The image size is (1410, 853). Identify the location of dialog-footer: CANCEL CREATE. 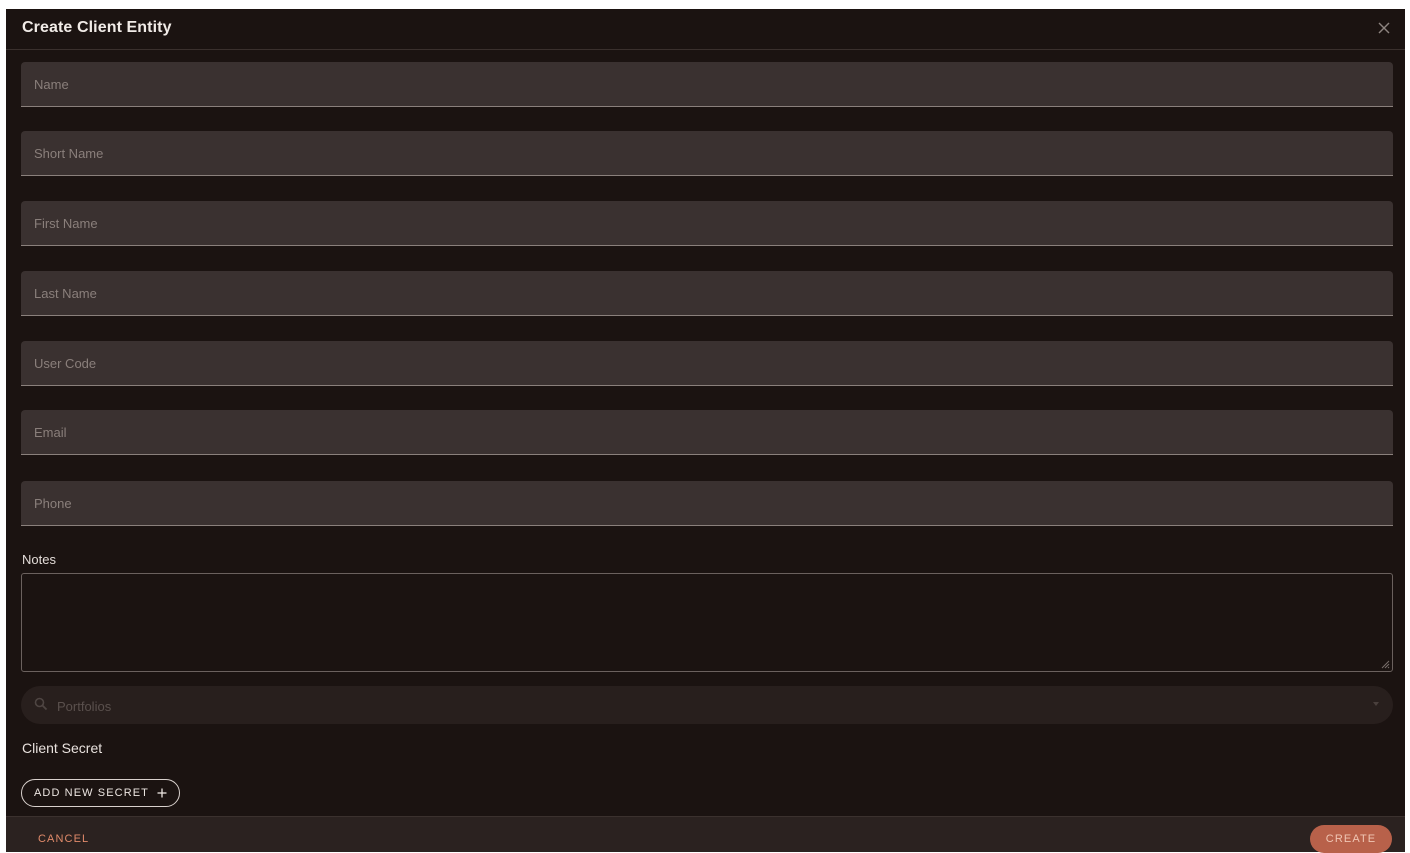
(705, 834).